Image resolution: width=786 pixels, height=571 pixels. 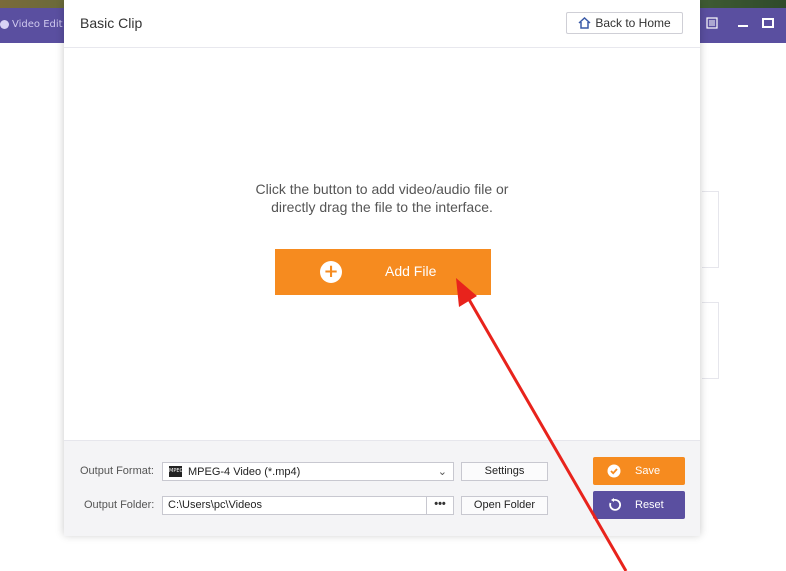 I want to click on drop-hint-line-2: directly drag the file to the interface., so click(x=382, y=207).